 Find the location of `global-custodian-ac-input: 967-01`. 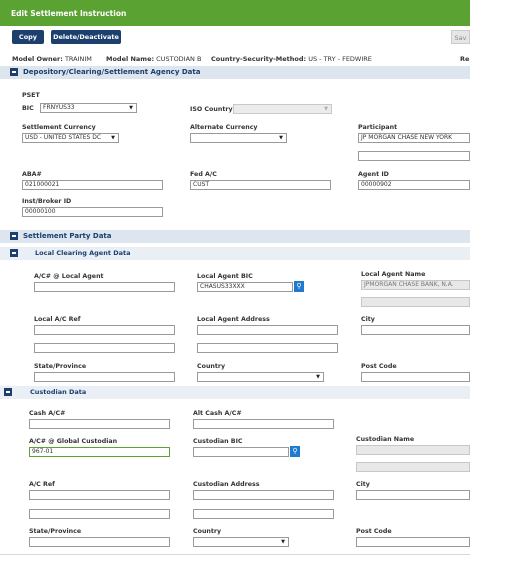

global-custodian-ac-input: 967-01 is located at coordinates (99, 452).